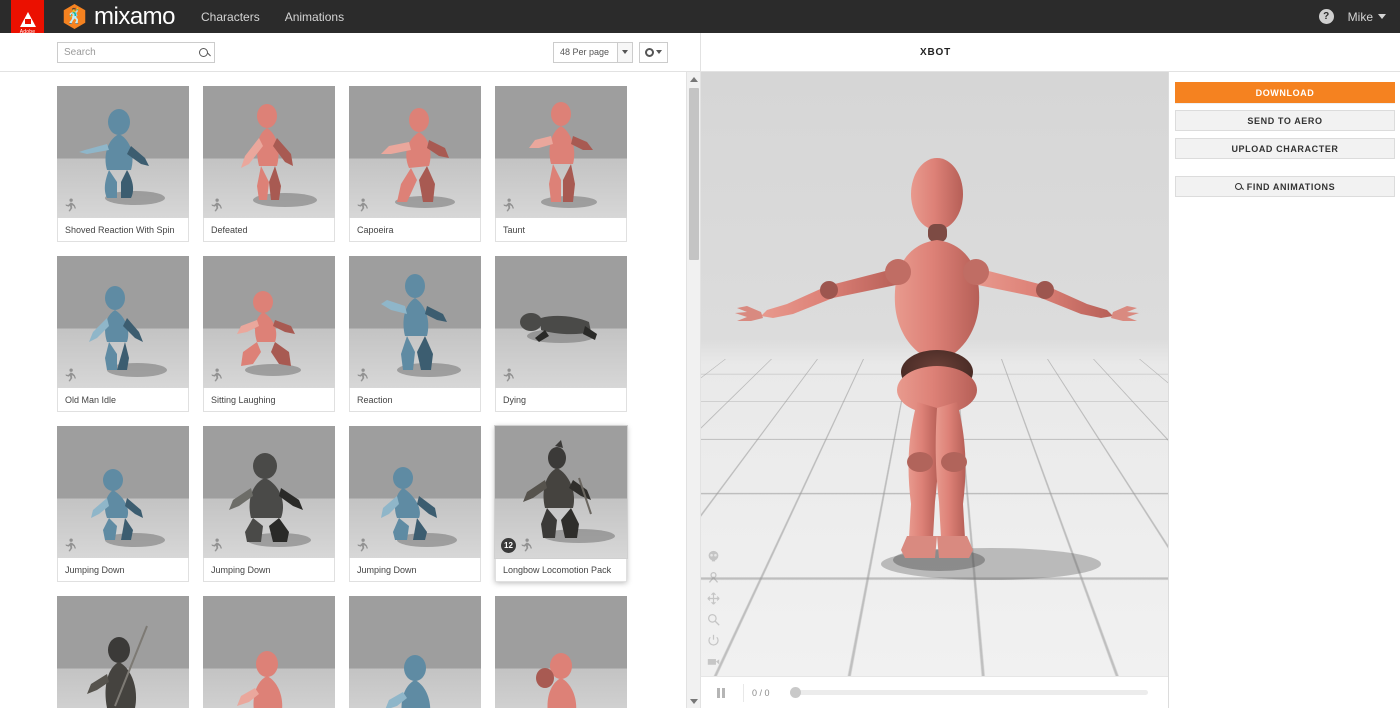 This screenshot has height=708, width=1400. Describe the element at coordinates (123, 400) in the screenshot. I see `animation-name-label: Old Man Idle` at that location.